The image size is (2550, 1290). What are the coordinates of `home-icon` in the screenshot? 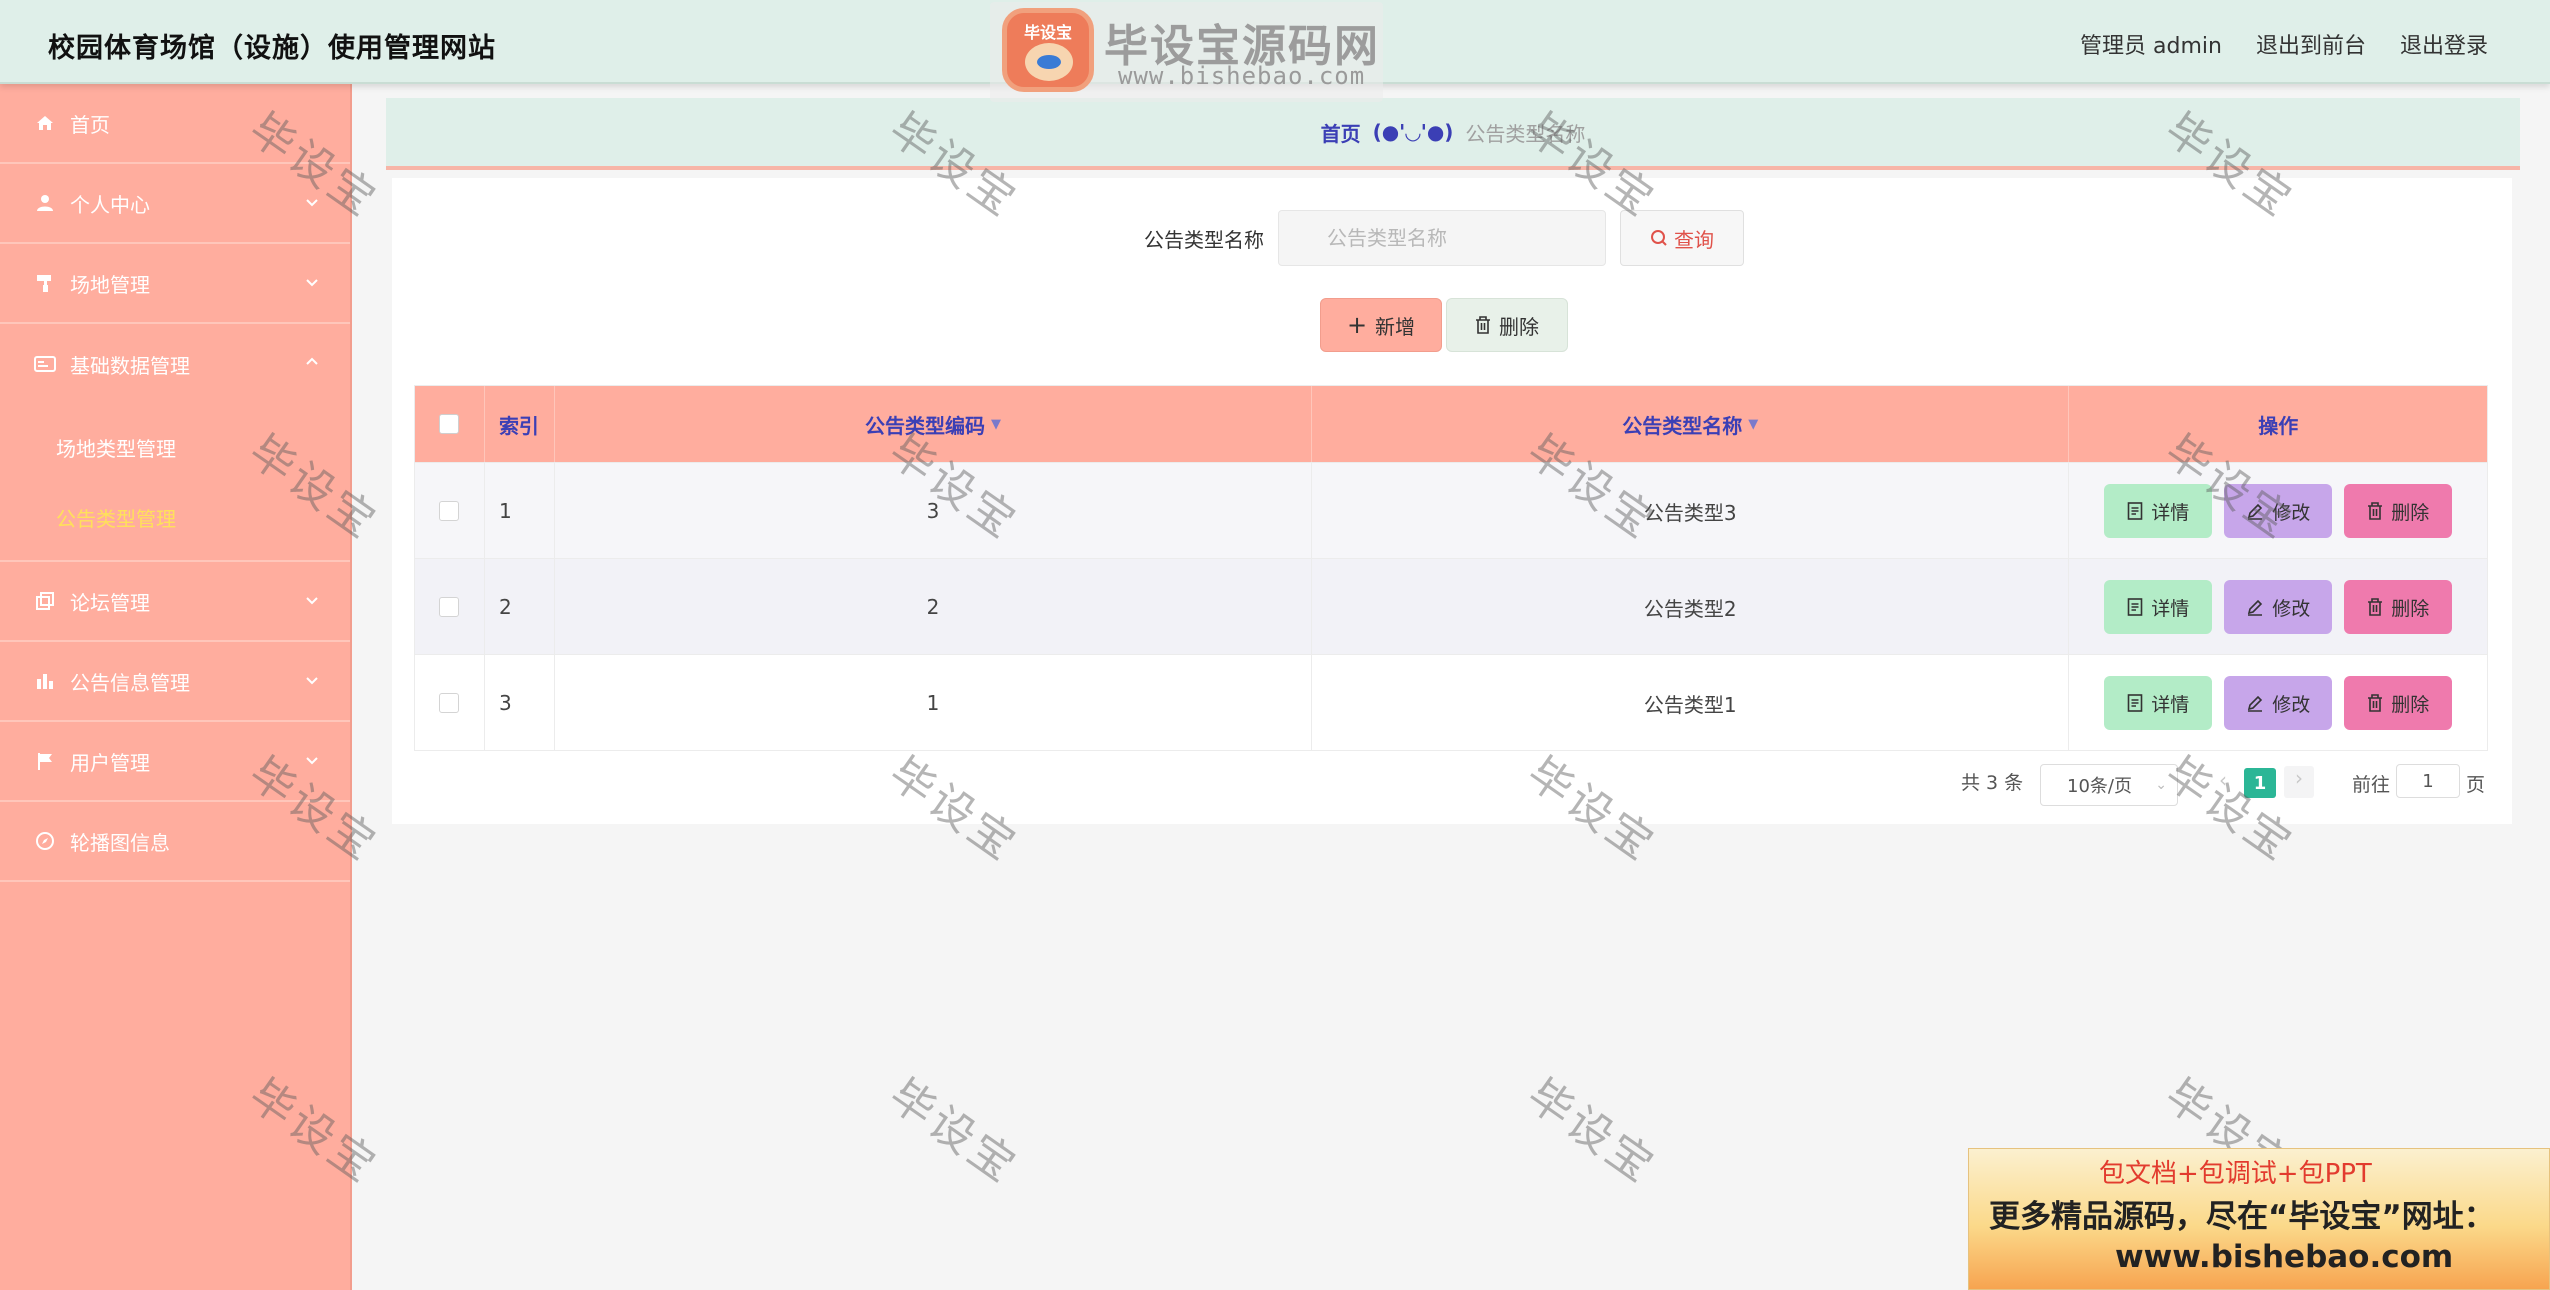 It's located at (45, 123).